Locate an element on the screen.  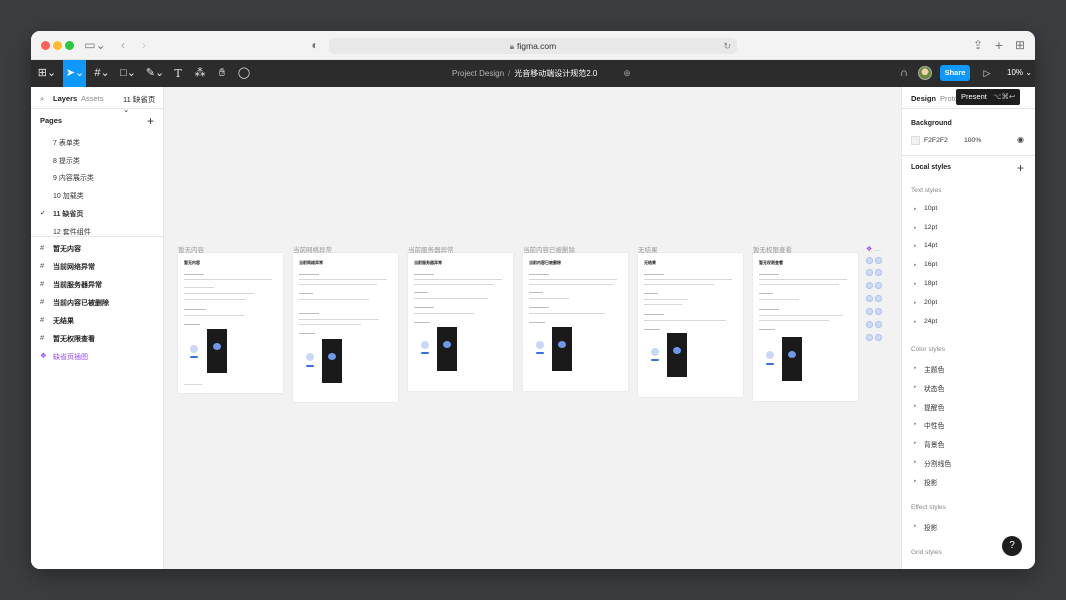
color-style-item: 提醒色 is located at coordinates (934, 407).